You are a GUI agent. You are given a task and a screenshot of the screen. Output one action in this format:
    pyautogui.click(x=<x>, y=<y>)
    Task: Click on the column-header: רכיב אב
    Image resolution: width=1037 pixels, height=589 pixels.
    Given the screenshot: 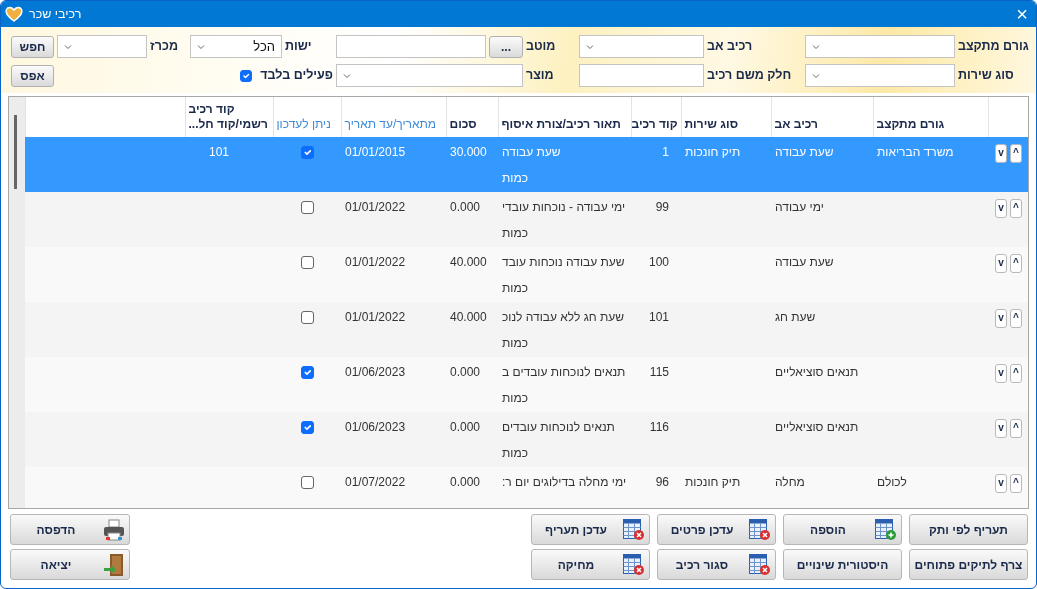 What is the action you would take?
    pyautogui.click(x=822, y=117)
    